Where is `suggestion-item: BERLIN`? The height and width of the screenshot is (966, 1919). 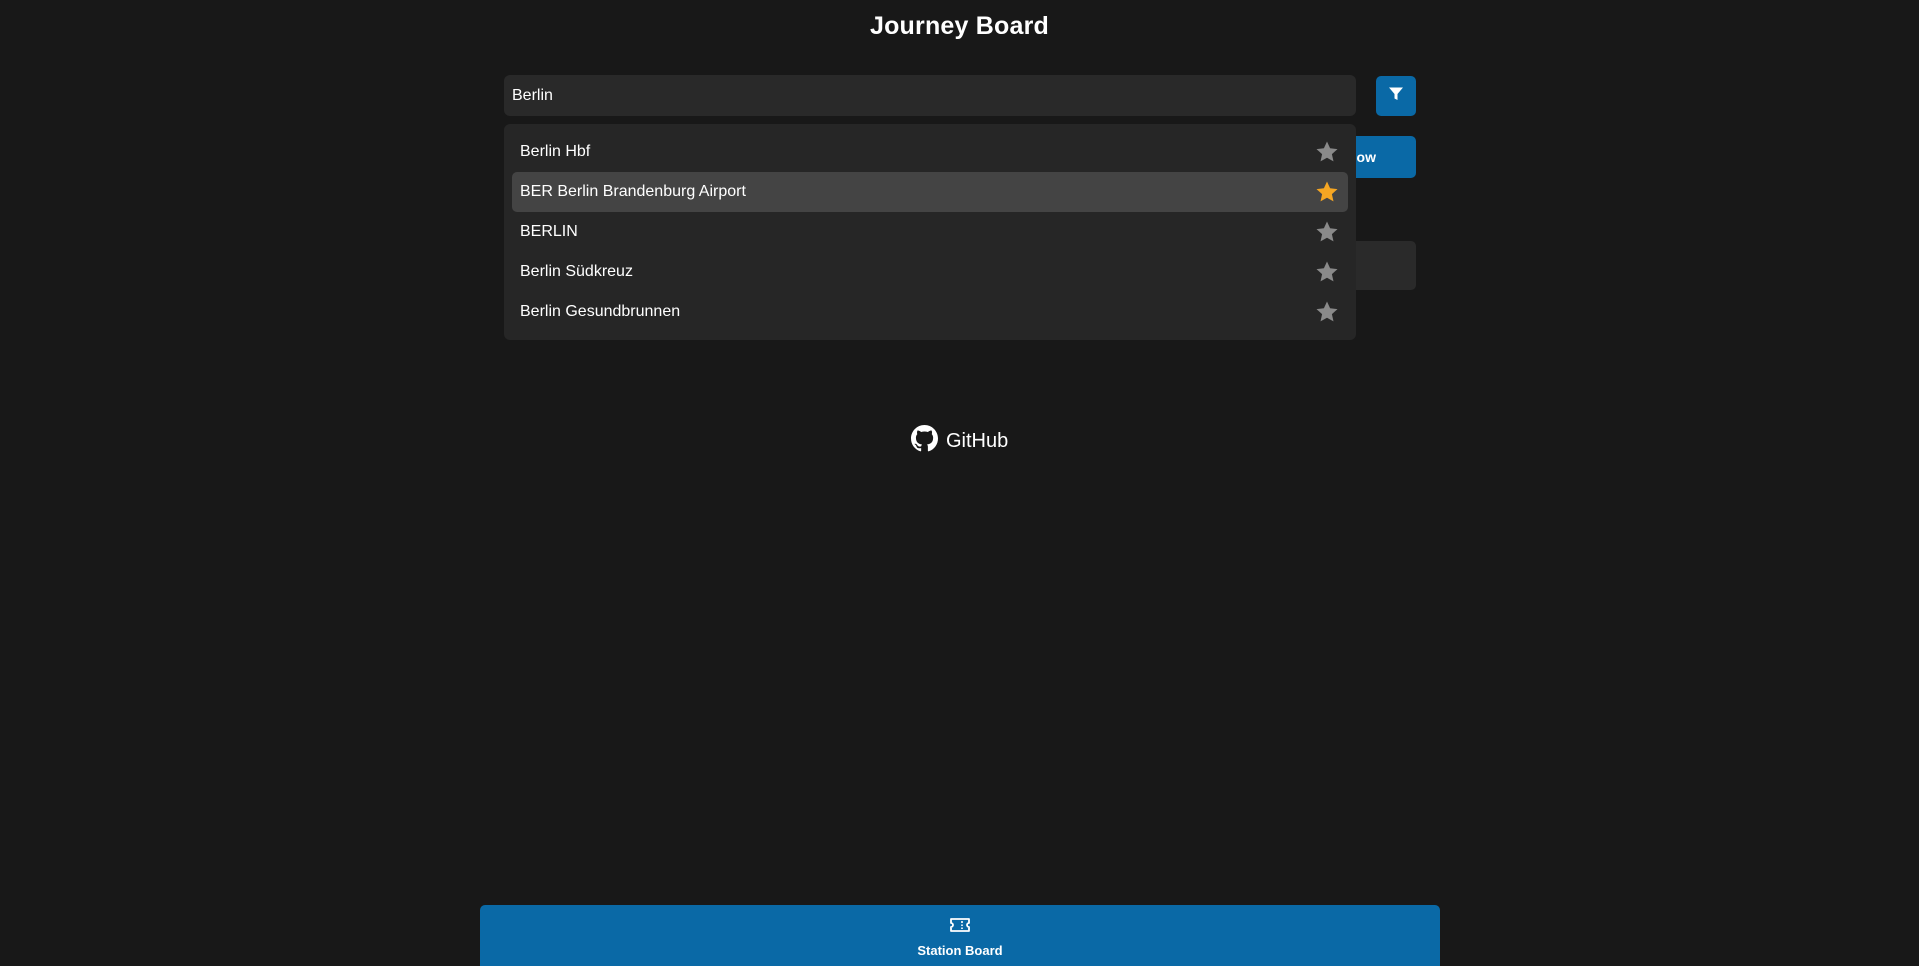
suggestion-item: BERLIN is located at coordinates (930, 232).